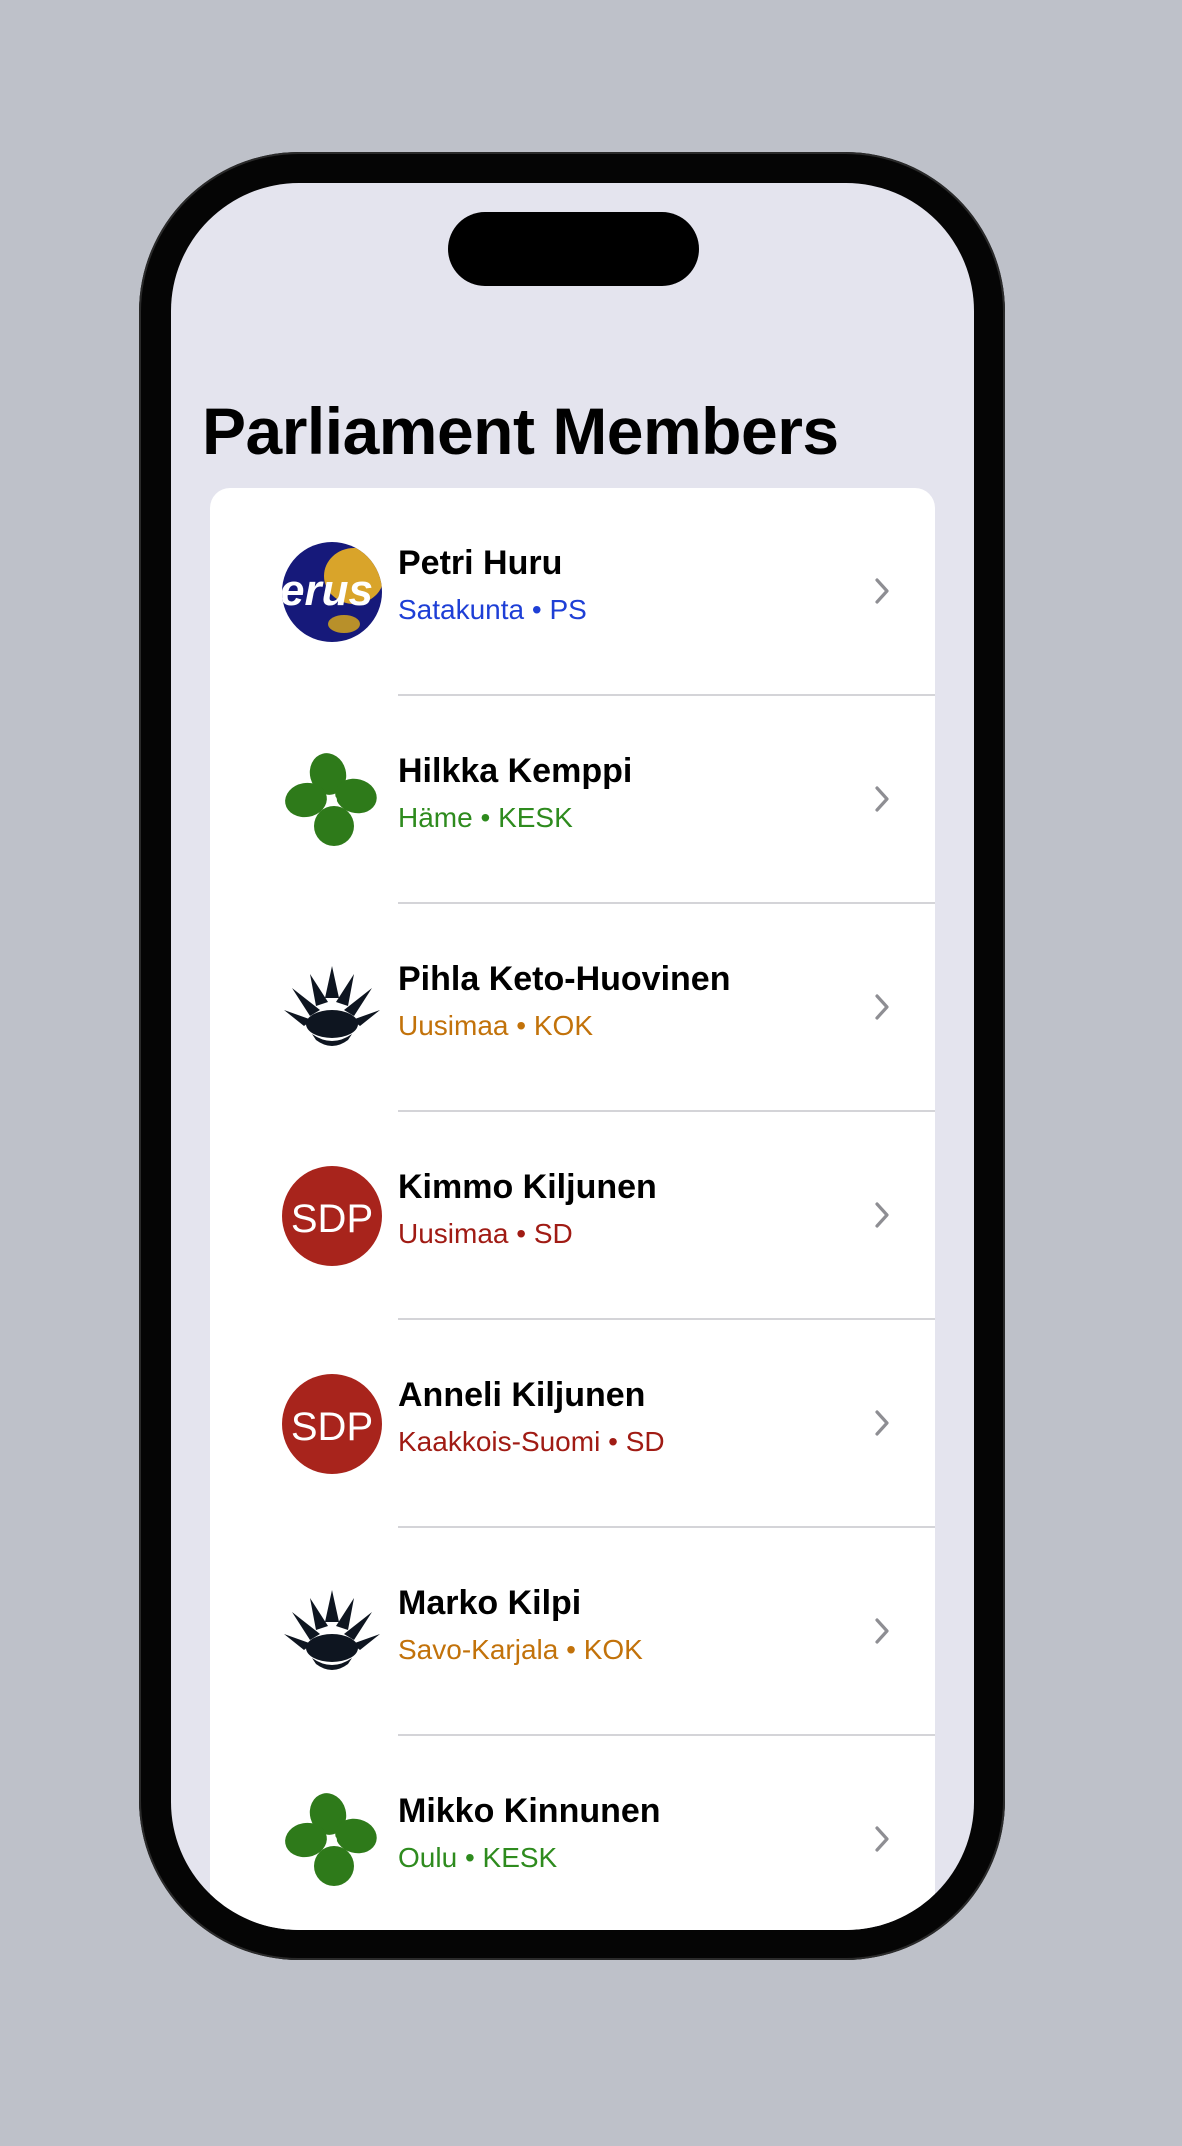 This screenshot has height=2146, width=1182. I want to click on member-region: Savo-Karjala, so click(478, 1649).